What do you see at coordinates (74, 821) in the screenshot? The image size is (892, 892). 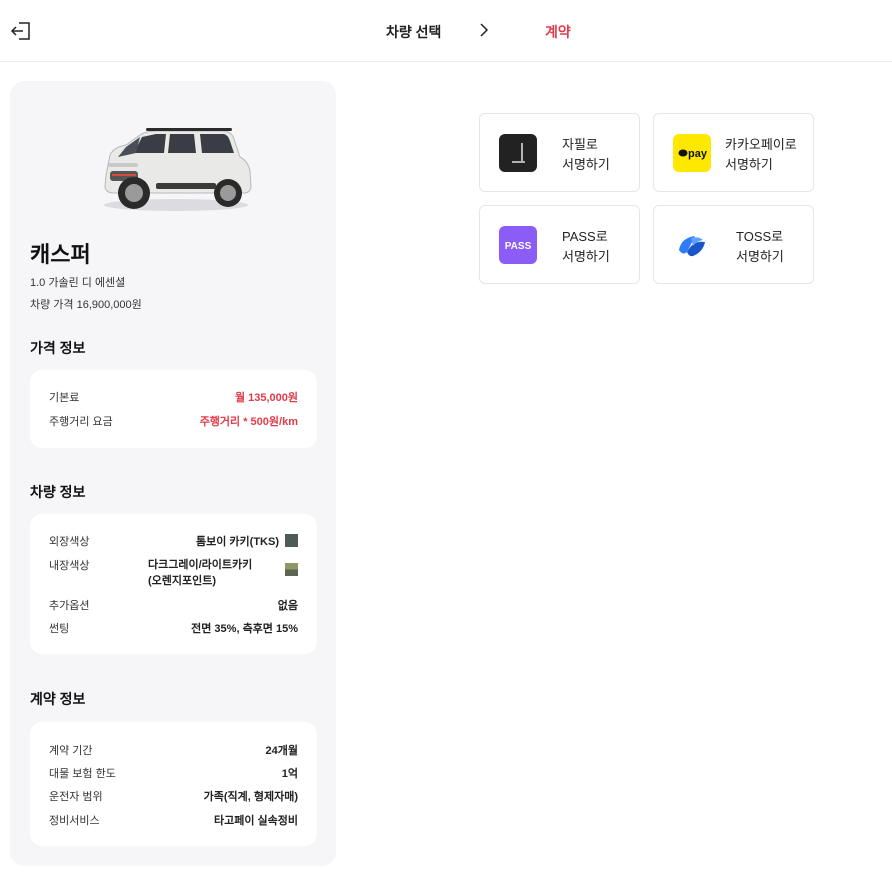 I see `maintenance-label: 정비서비스` at bounding box center [74, 821].